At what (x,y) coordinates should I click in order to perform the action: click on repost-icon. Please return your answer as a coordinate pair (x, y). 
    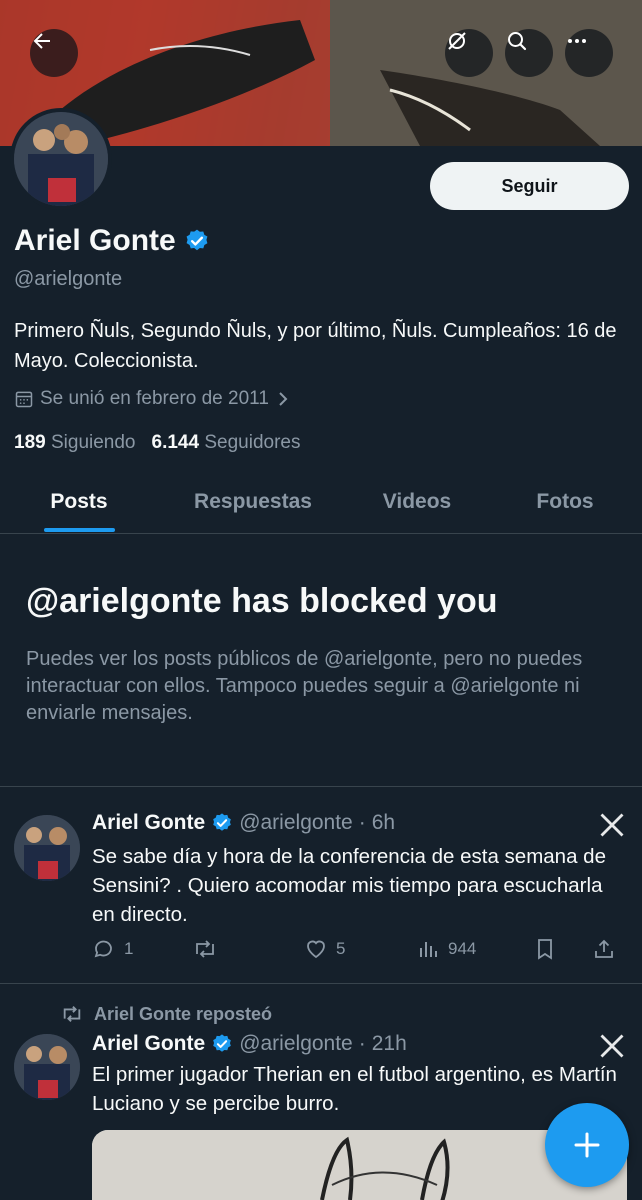
    Looking at the image, I should click on (205, 949).